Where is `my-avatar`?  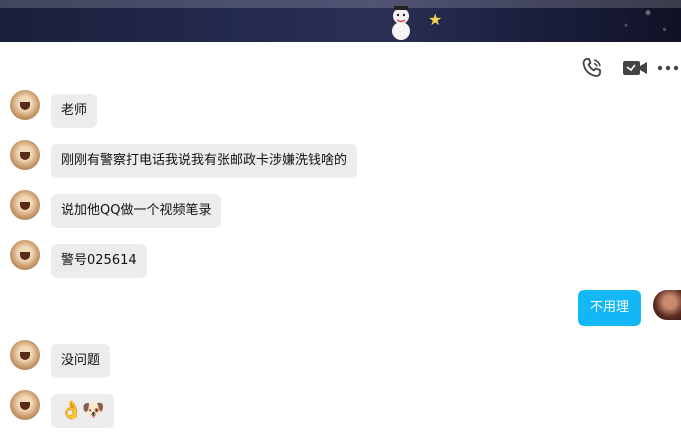
my-avatar is located at coordinates (667, 305).